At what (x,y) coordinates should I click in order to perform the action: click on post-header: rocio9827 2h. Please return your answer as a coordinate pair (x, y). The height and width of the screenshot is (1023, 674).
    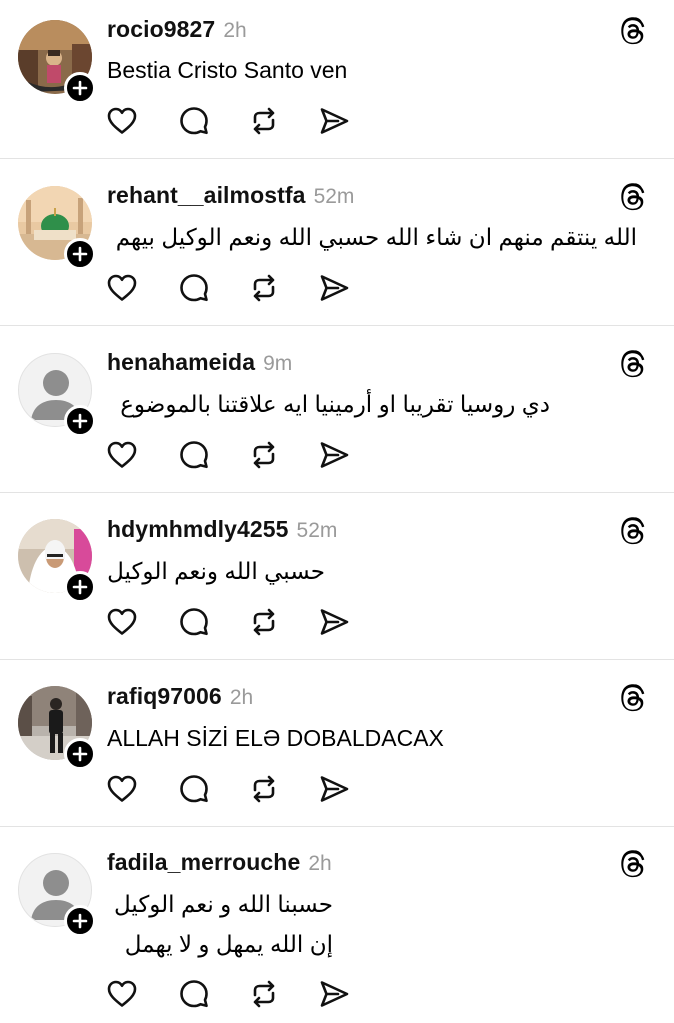
    Looking at the image, I should click on (177, 33).